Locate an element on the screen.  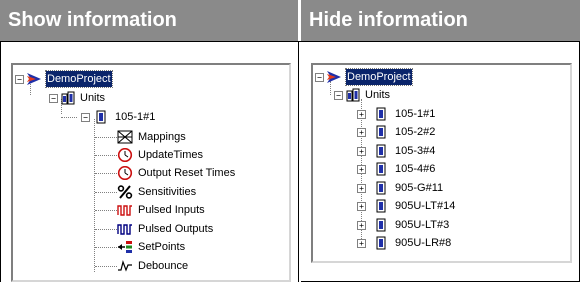
tree-node-label: 905U-LR#8 is located at coordinates (423, 243).